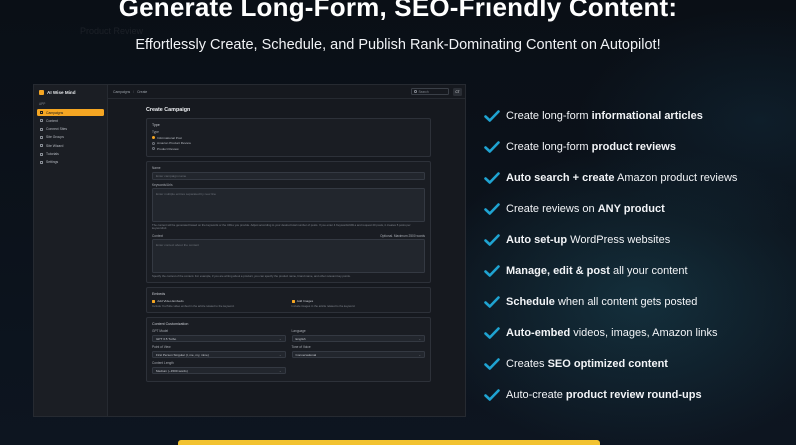 This screenshot has width=796, height=445. Describe the element at coordinates (300, 338) in the screenshot. I see `select-value: English` at that location.